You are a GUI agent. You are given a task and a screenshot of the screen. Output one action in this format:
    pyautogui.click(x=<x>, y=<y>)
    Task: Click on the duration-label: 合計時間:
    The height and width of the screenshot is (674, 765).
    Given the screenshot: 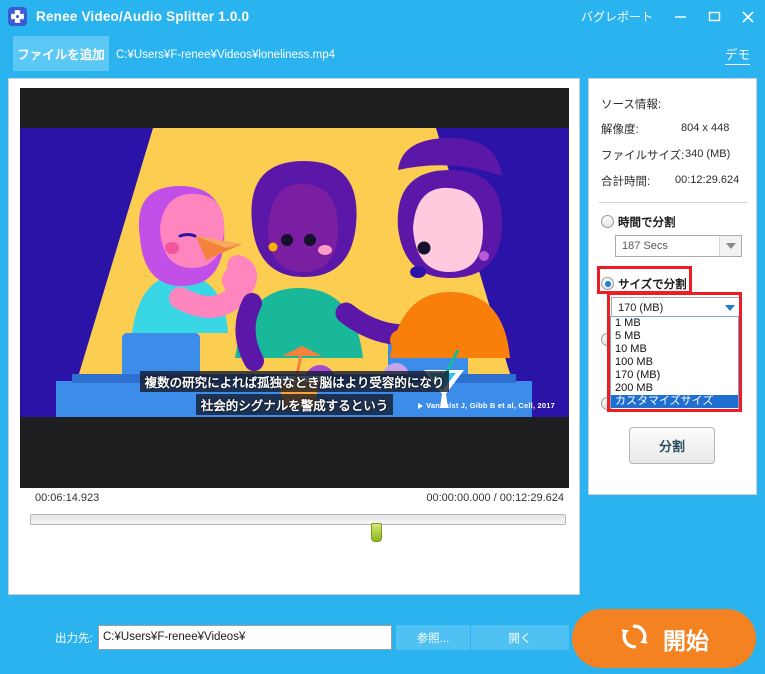 What is the action you would take?
    pyautogui.click(x=626, y=182)
    